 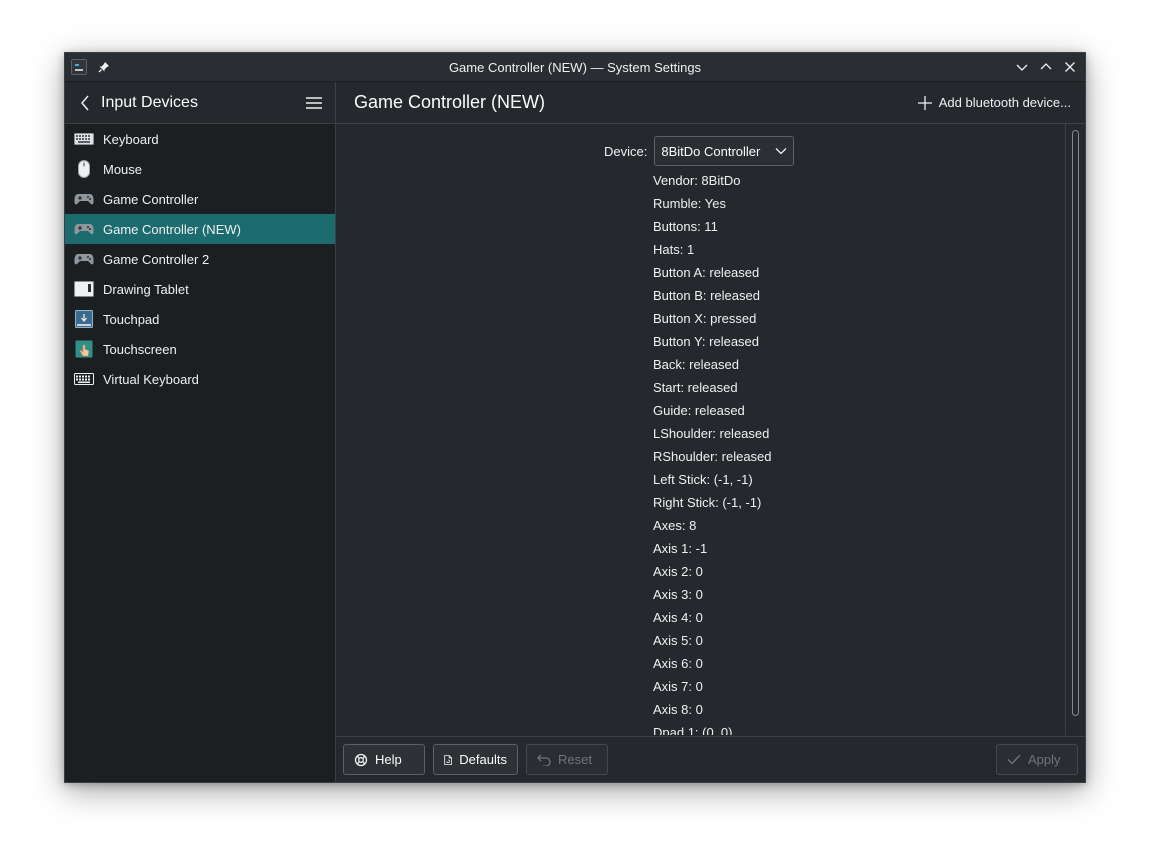 What do you see at coordinates (678, 663) in the screenshot?
I see `info-axis-6: Axis 6: 0` at bounding box center [678, 663].